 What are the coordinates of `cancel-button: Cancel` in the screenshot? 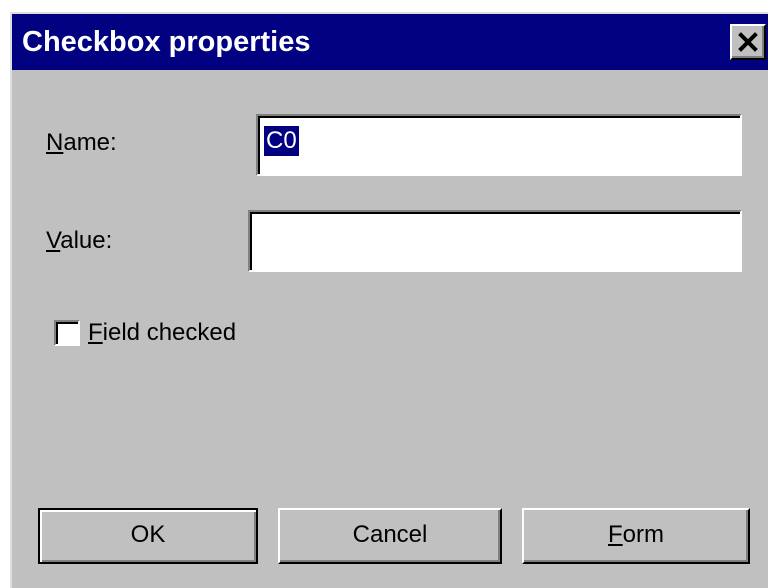 It's located at (390, 536).